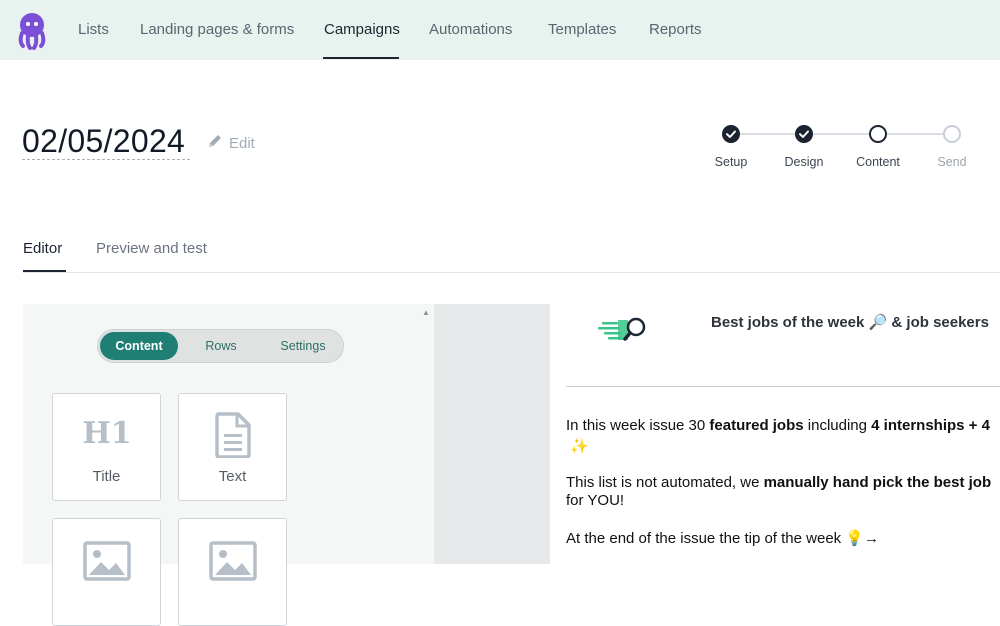 The width and height of the screenshot is (1000, 626). What do you see at coordinates (665, 482) in the screenshot?
I see `p2-text: This list is not automated, we` at bounding box center [665, 482].